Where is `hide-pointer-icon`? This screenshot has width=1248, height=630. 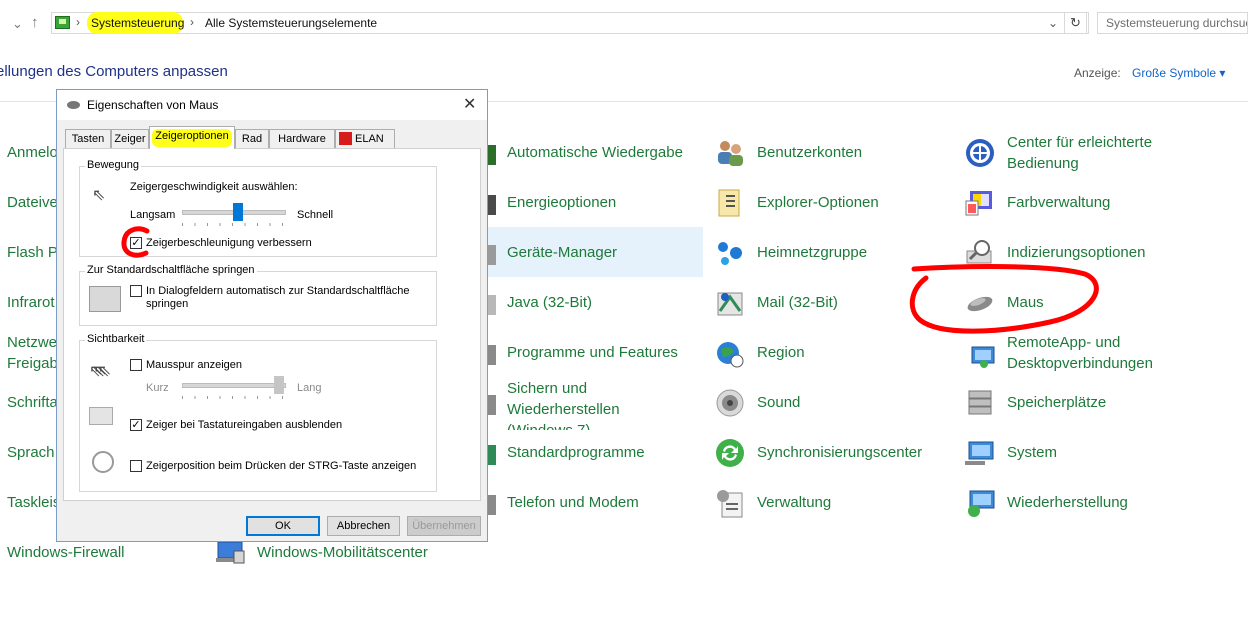 hide-pointer-icon is located at coordinates (101, 416).